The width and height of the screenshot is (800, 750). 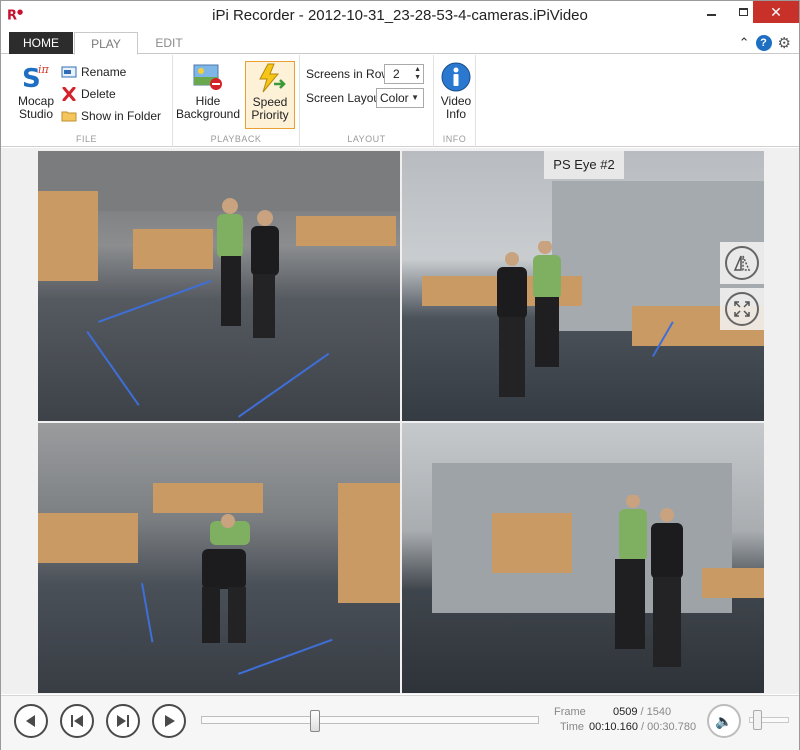 I want to click on hide-background-label-2: Background, so click(x=208, y=114).